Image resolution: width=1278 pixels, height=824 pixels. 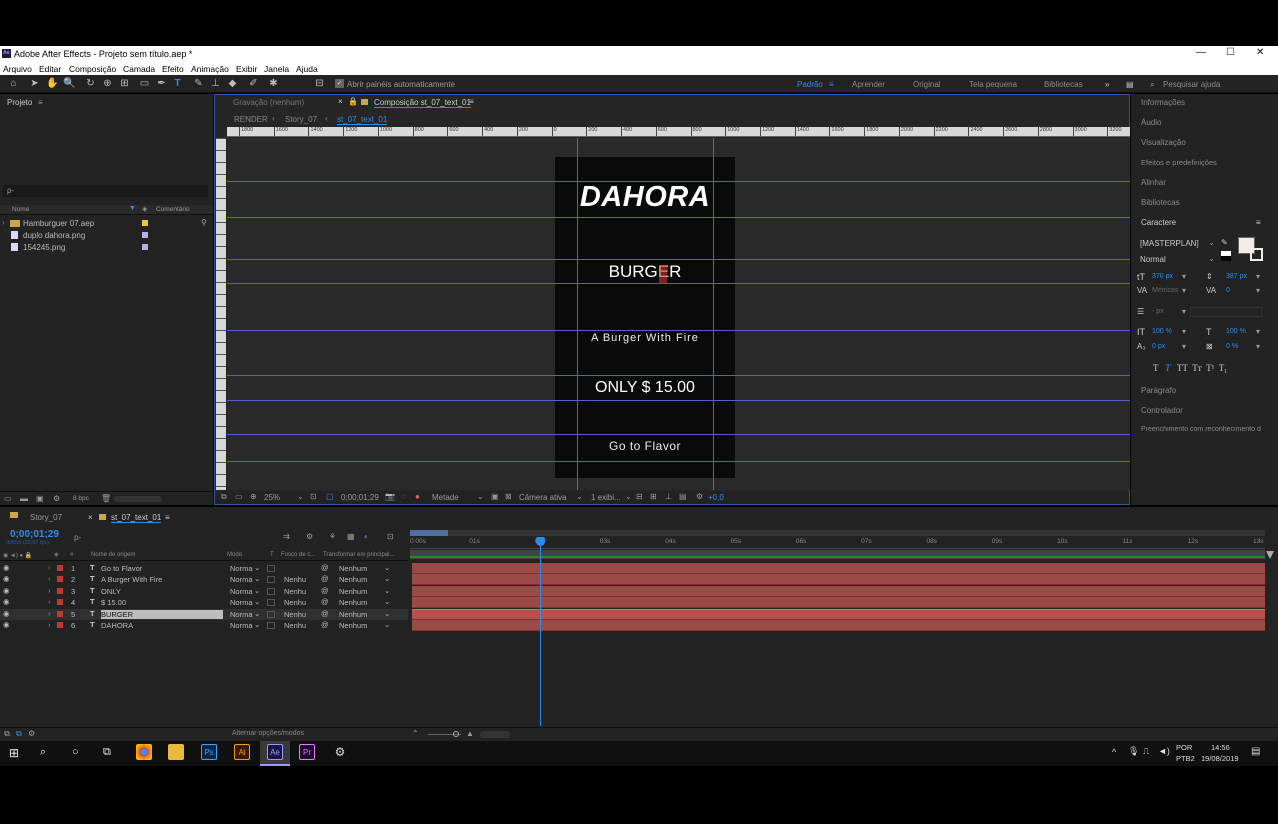 What do you see at coordinates (1230, 52) in the screenshot?
I see `maximize-button: ☐` at bounding box center [1230, 52].